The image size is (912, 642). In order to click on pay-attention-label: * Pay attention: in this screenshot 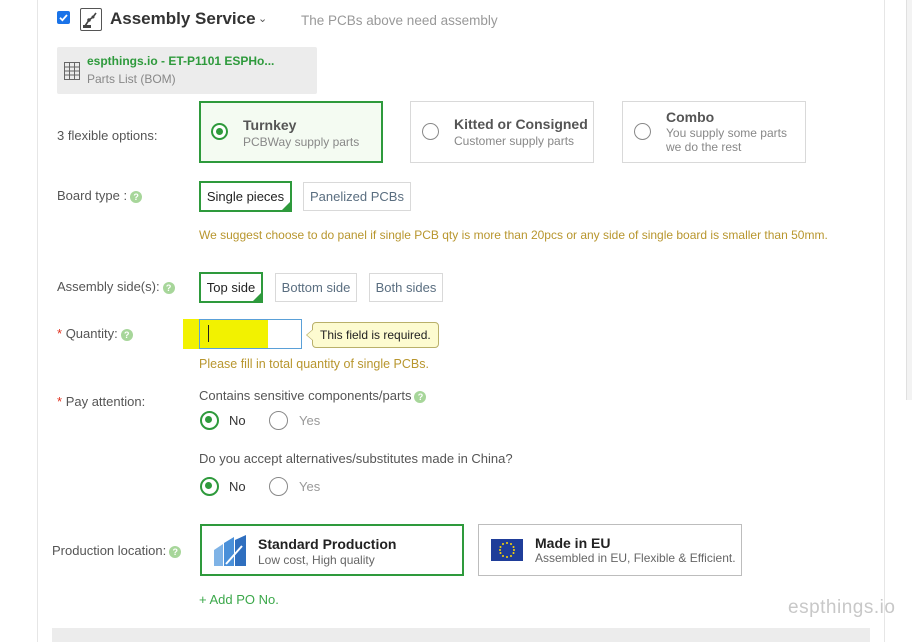, I will do `click(101, 401)`.